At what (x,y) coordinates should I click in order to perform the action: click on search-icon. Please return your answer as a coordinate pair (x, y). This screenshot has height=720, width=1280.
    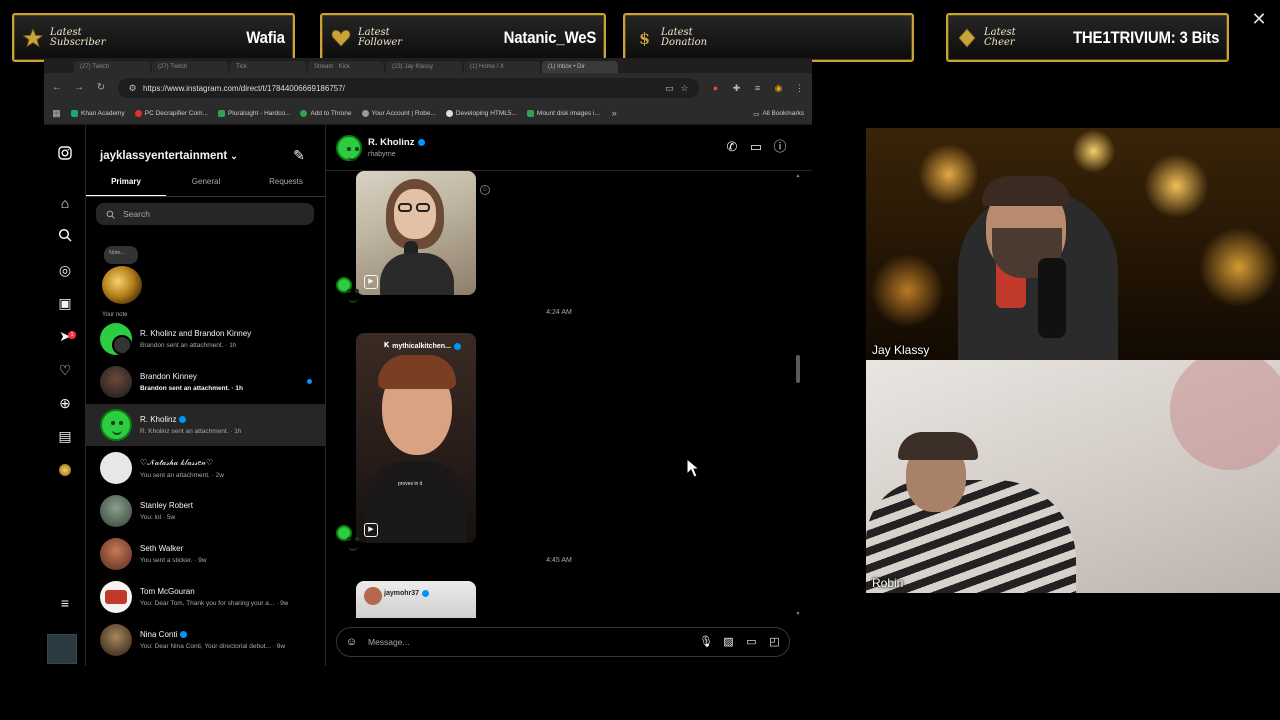
    Looking at the image, I should click on (65, 236).